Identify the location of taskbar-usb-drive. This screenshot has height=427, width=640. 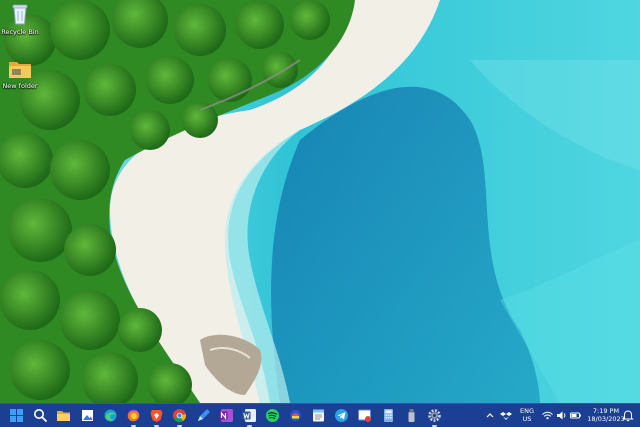
(411, 415).